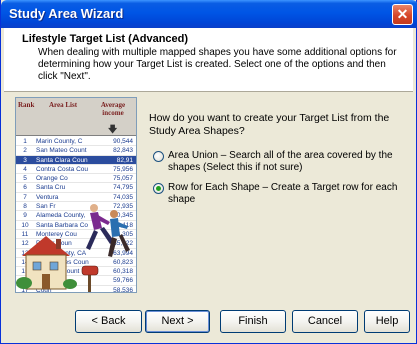  Describe the element at coordinates (76, 198) in the screenshot. I see `table-row: 7 Ventura 74,035` at that location.